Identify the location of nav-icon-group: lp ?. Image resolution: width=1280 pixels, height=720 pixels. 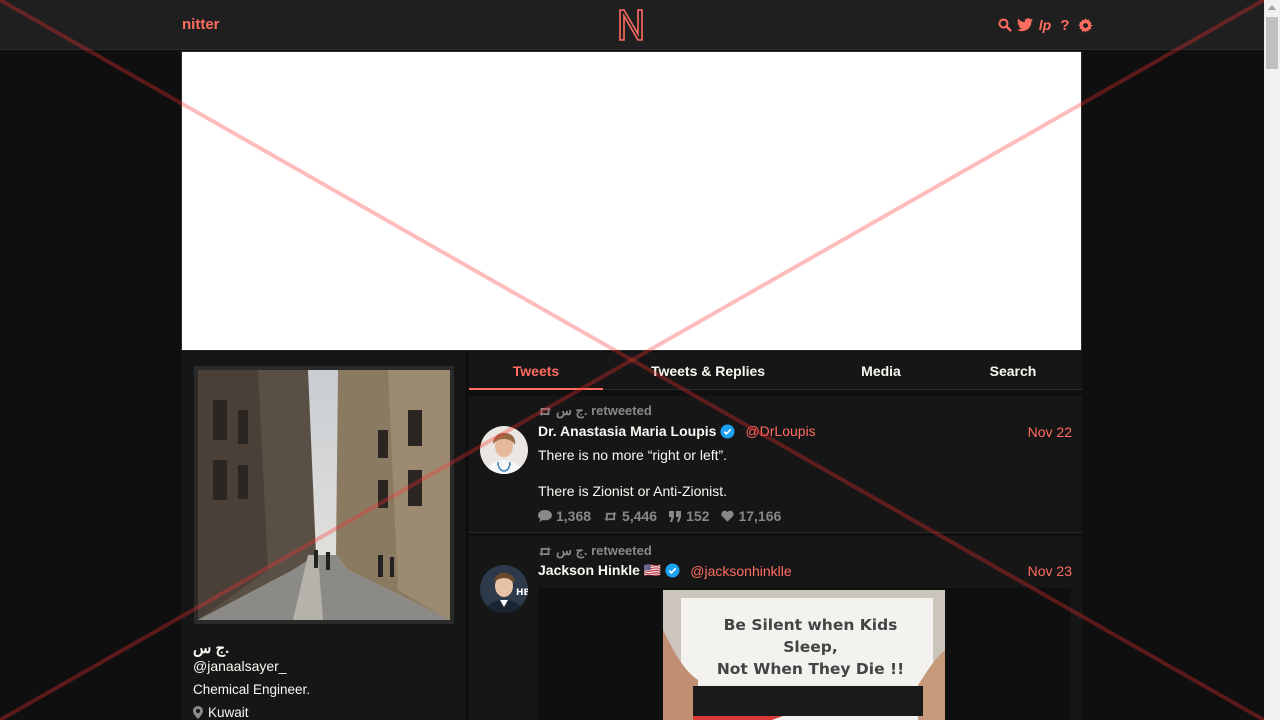
(1045, 25).